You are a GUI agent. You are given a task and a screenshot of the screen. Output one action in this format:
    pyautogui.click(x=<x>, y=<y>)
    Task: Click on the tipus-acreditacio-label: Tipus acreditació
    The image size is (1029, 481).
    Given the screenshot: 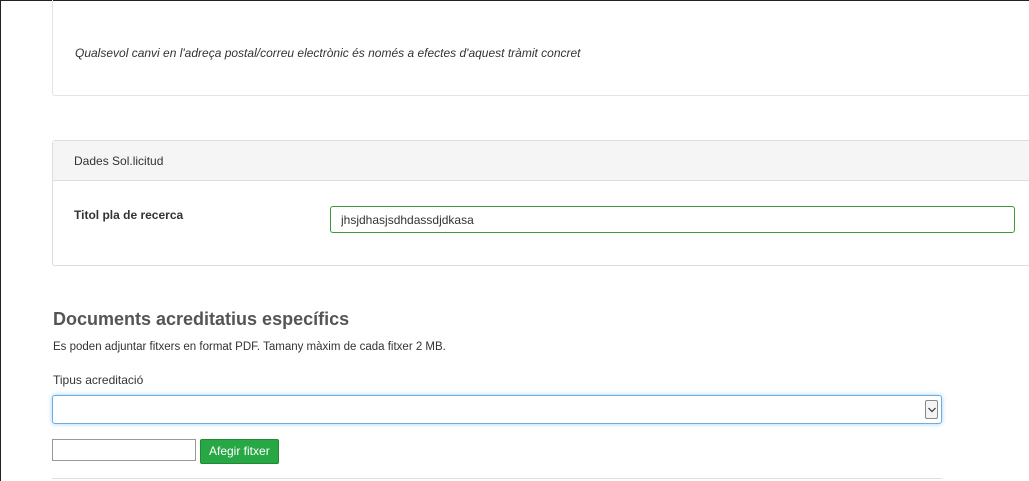 What is the action you would take?
    pyautogui.click(x=98, y=380)
    